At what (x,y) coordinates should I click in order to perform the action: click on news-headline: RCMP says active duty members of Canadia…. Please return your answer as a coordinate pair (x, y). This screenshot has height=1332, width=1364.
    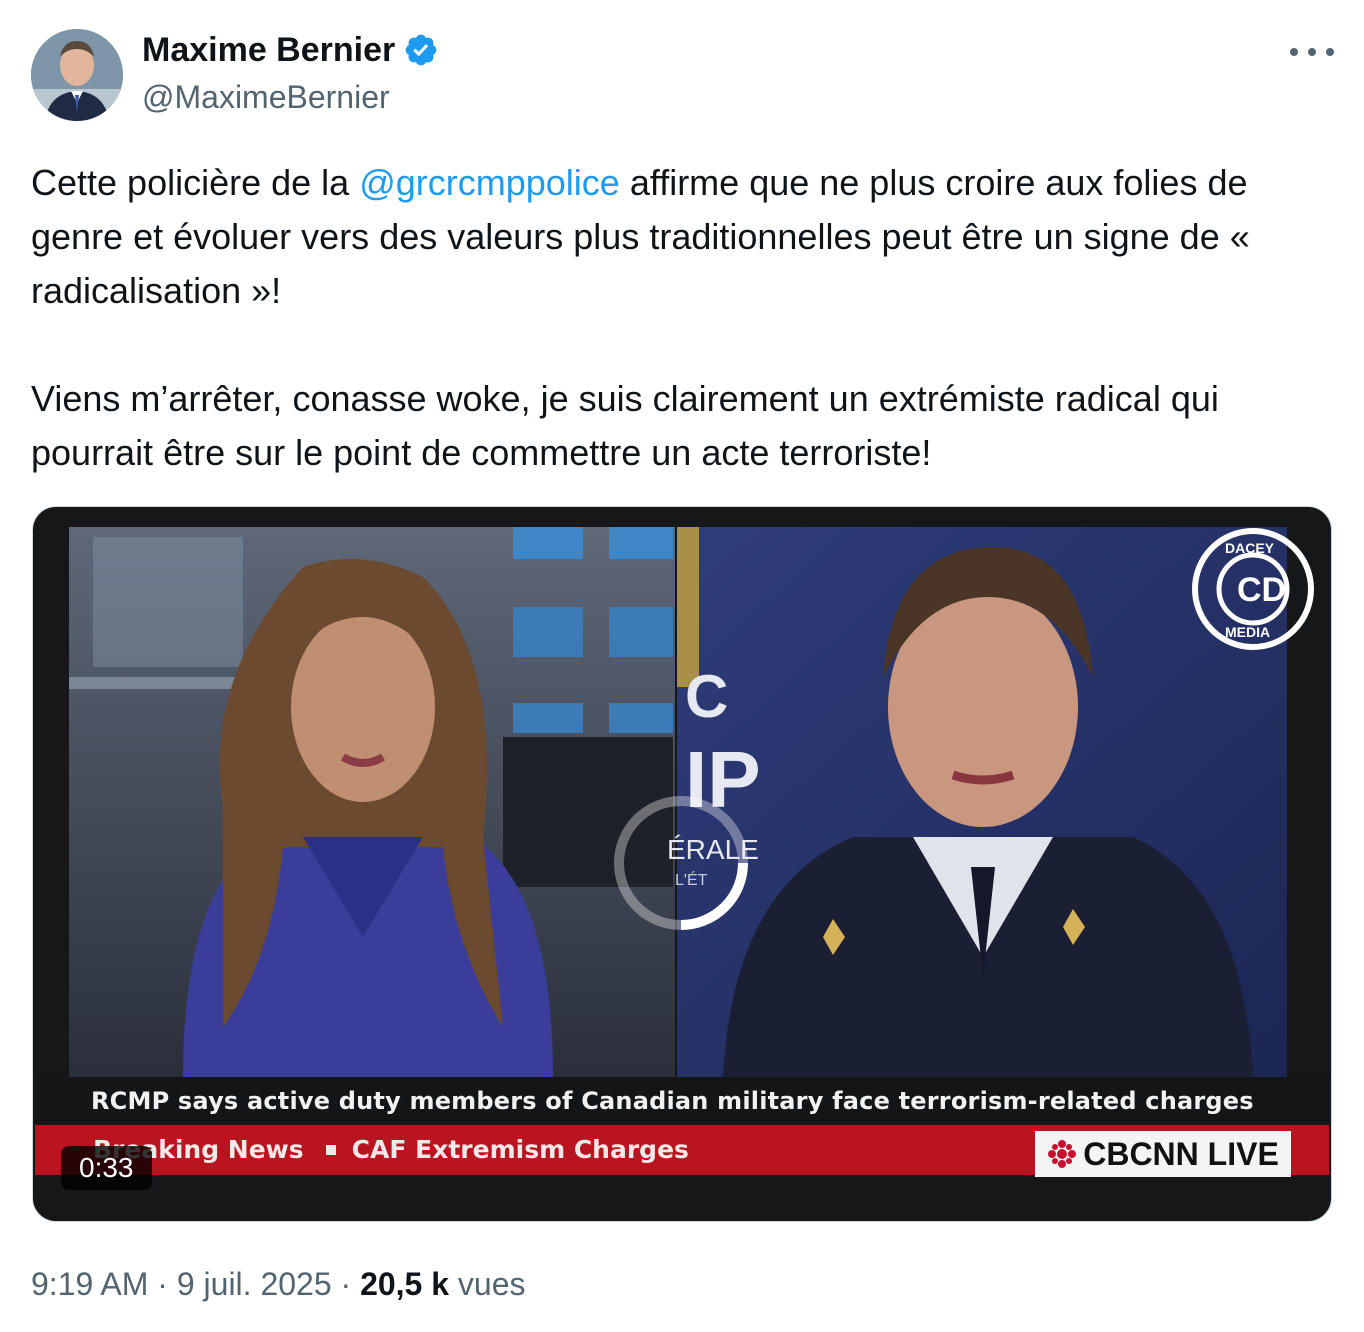
    Looking at the image, I should click on (682, 1101).